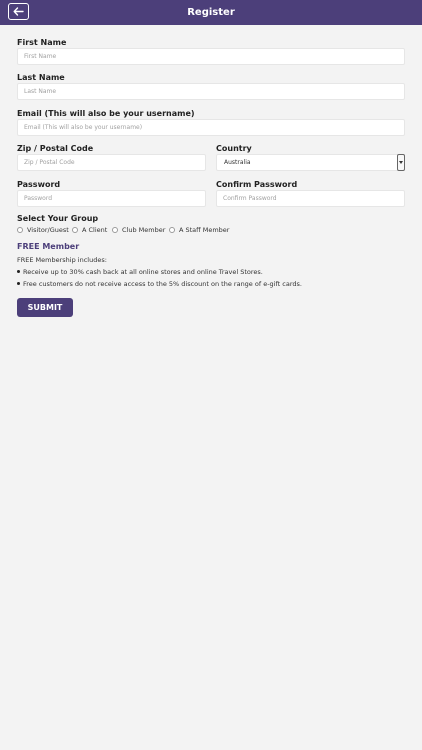 The height and width of the screenshot is (750, 422). Describe the element at coordinates (48, 230) in the screenshot. I see `radio-label-visitor-guest: Visitor/Guest` at that location.